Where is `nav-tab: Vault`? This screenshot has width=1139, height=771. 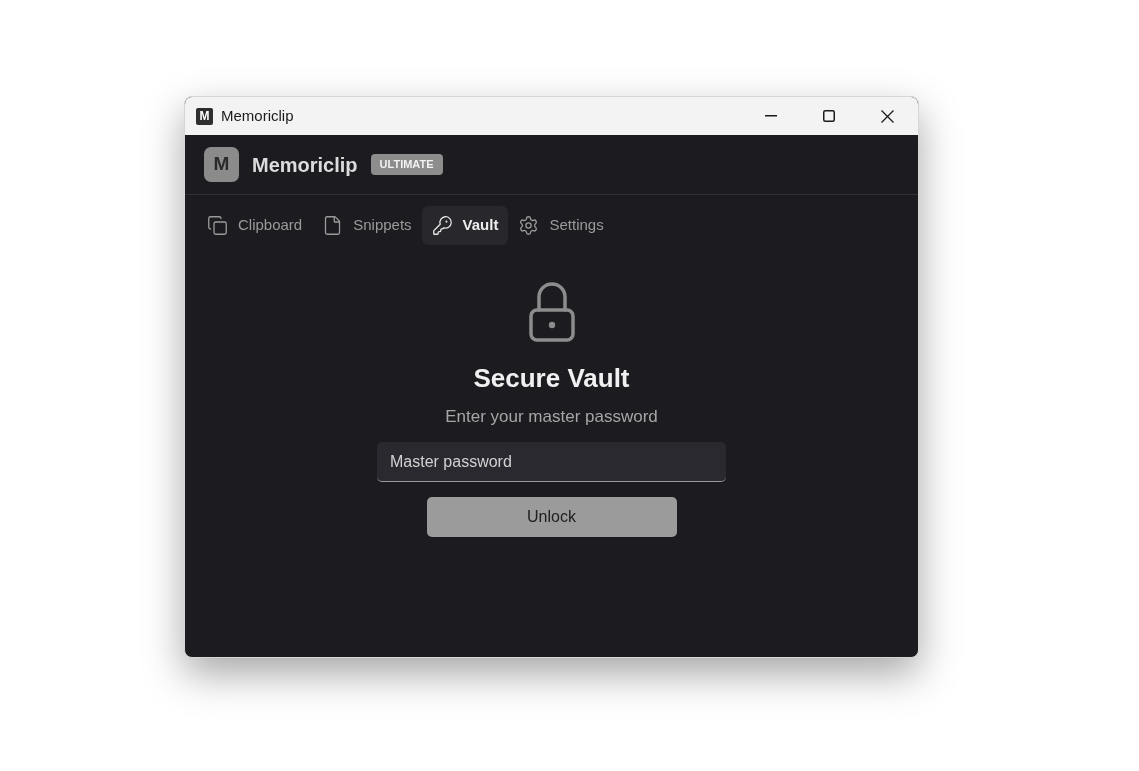
nav-tab: Vault is located at coordinates (465, 225).